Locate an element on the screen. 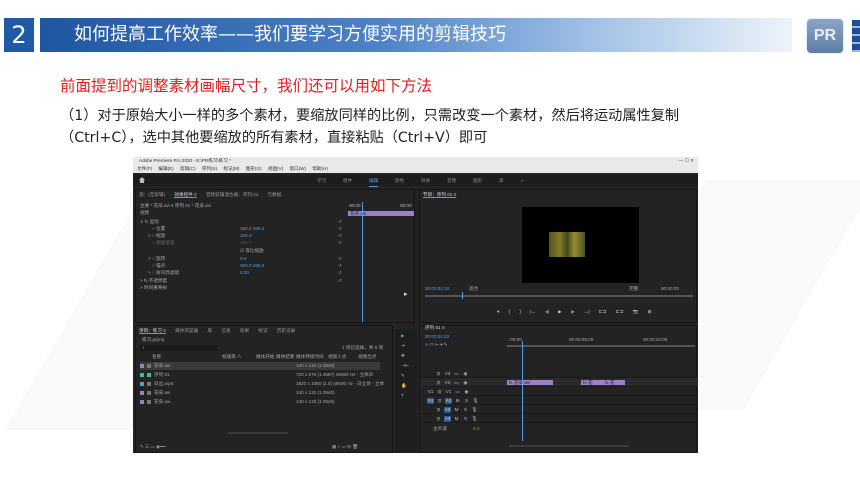  prop-position-value: 360.0 288.0 is located at coordinates (252, 229).